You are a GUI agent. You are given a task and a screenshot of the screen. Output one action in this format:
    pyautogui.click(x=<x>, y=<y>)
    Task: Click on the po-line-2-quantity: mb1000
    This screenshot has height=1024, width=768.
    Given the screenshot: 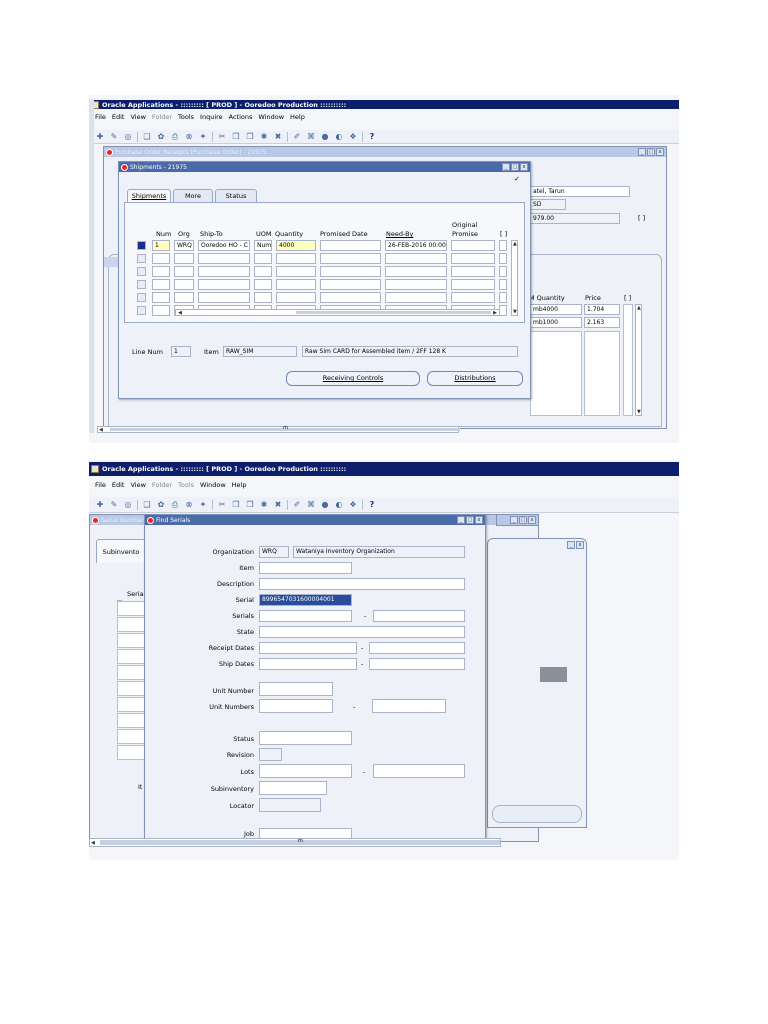 What is the action you would take?
    pyautogui.click(x=556, y=322)
    